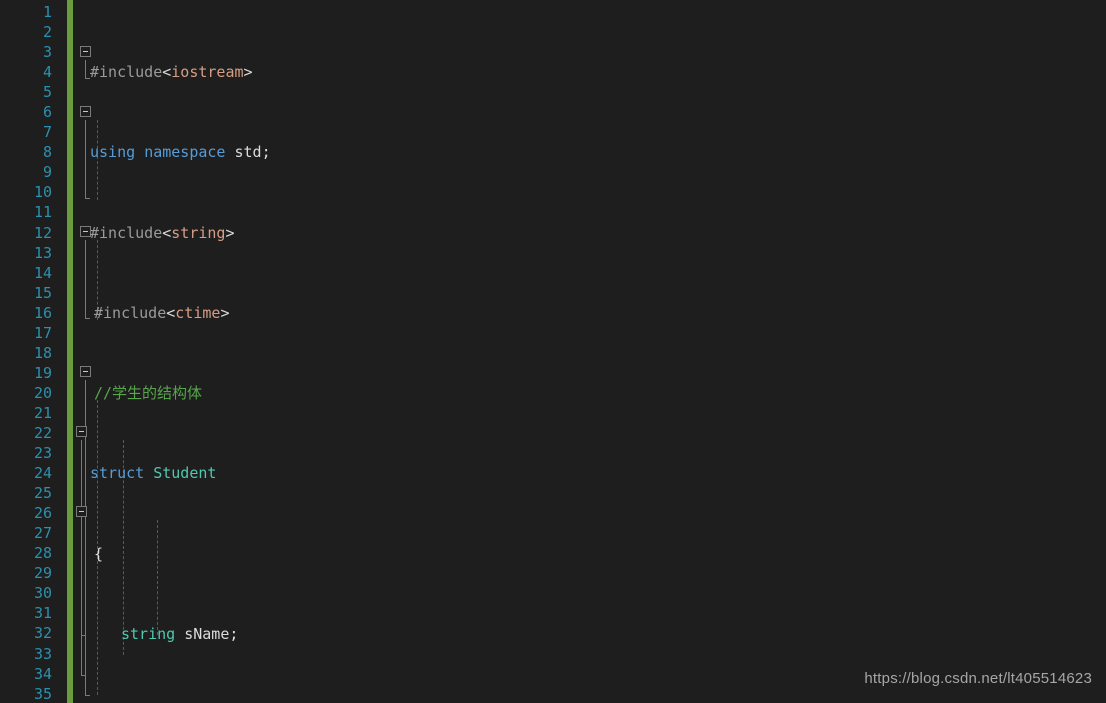 This screenshot has height=703, width=1106. Describe the element at coordinates (42, 453) in the screenshot. I see `line-number: 23` at that location.